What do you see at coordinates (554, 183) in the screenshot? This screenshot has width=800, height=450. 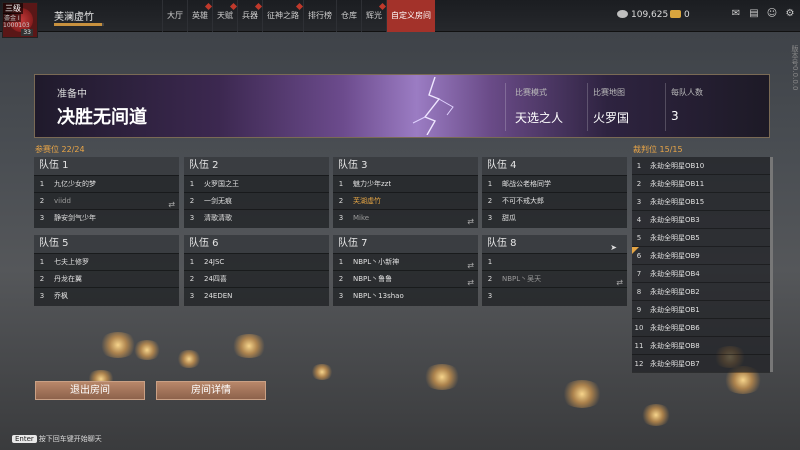 I see `team-slot: 1 邮战公老格同学` at bounding box center [554, 183].